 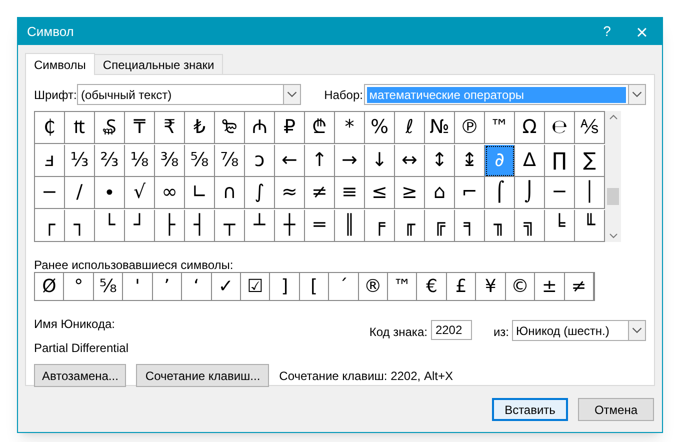 I want to click on tab: Символы, so click(x=60, y=64).